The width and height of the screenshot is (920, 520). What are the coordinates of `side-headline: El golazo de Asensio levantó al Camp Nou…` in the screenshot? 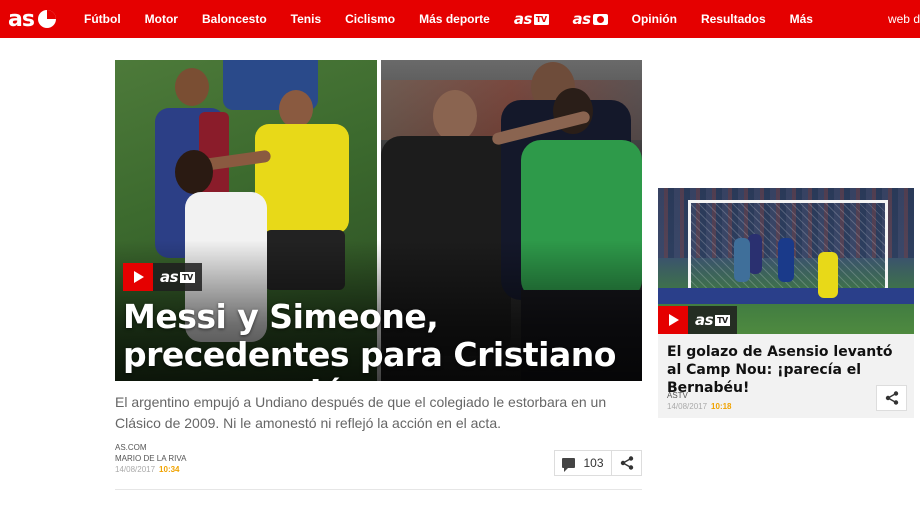 It's located at (789, 370).